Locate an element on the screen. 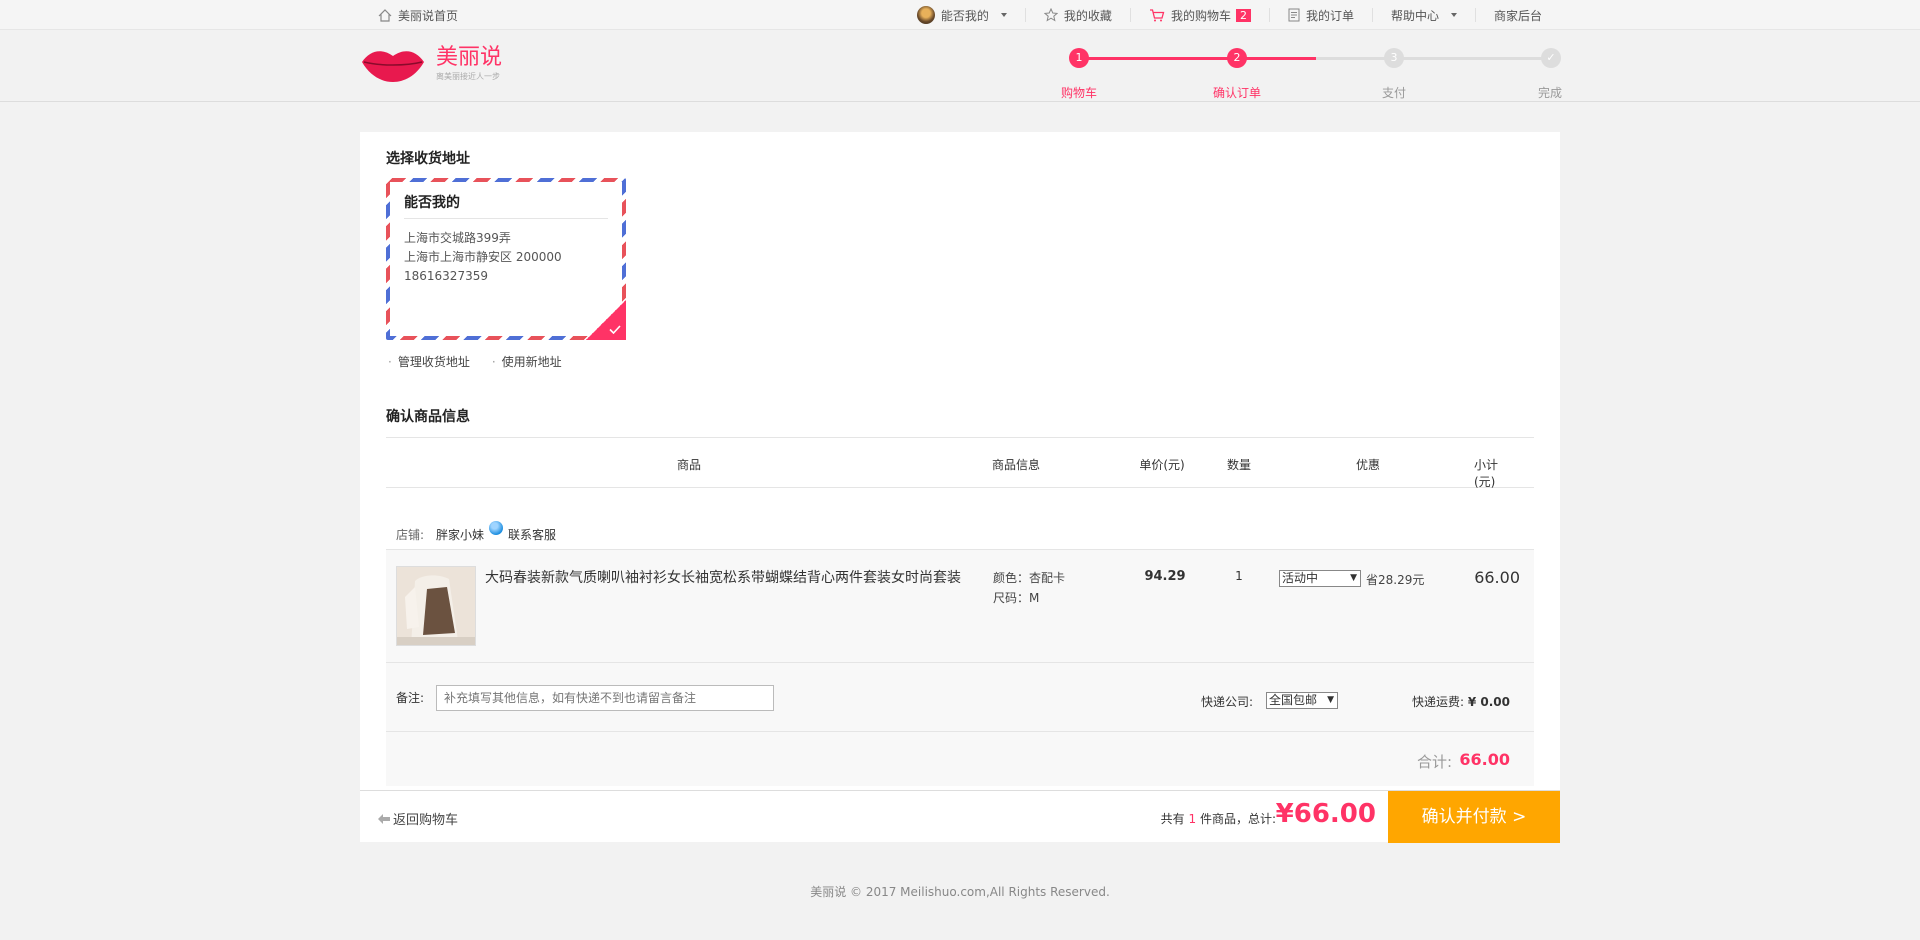  cart-count-badge: 2 is located at coordinates (1243, 15).